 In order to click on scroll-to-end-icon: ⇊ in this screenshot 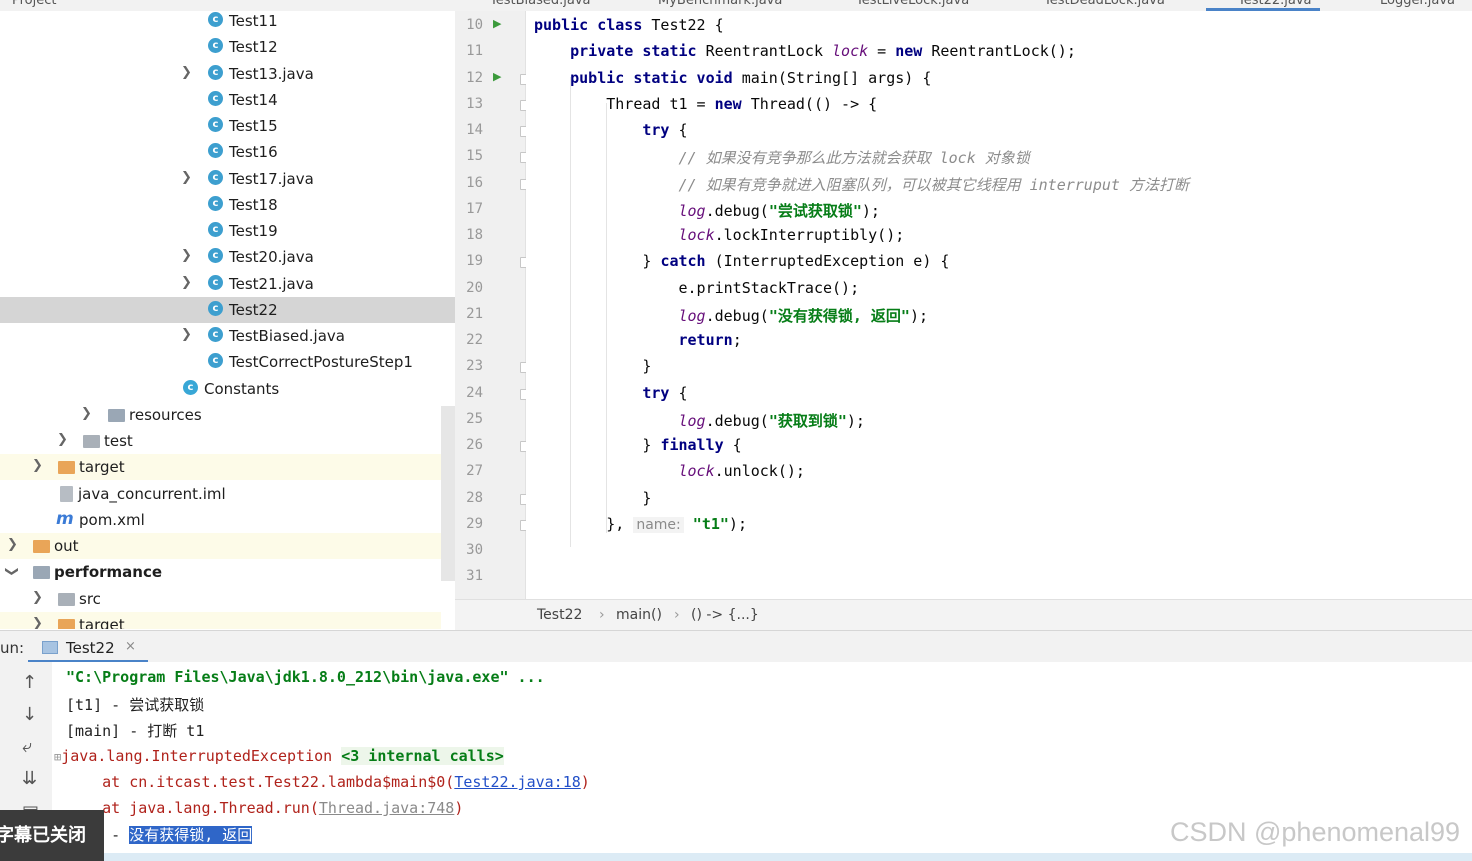, I will do `click(29, 778)`.